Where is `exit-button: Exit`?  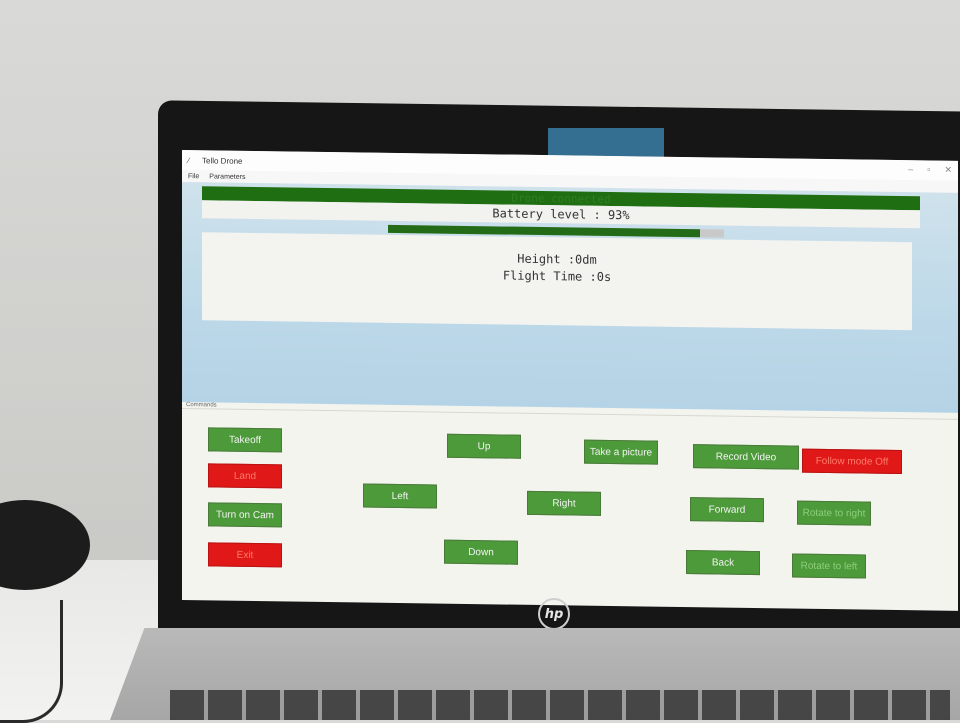 exit-button: Exit is located at coordinates (245, 555).